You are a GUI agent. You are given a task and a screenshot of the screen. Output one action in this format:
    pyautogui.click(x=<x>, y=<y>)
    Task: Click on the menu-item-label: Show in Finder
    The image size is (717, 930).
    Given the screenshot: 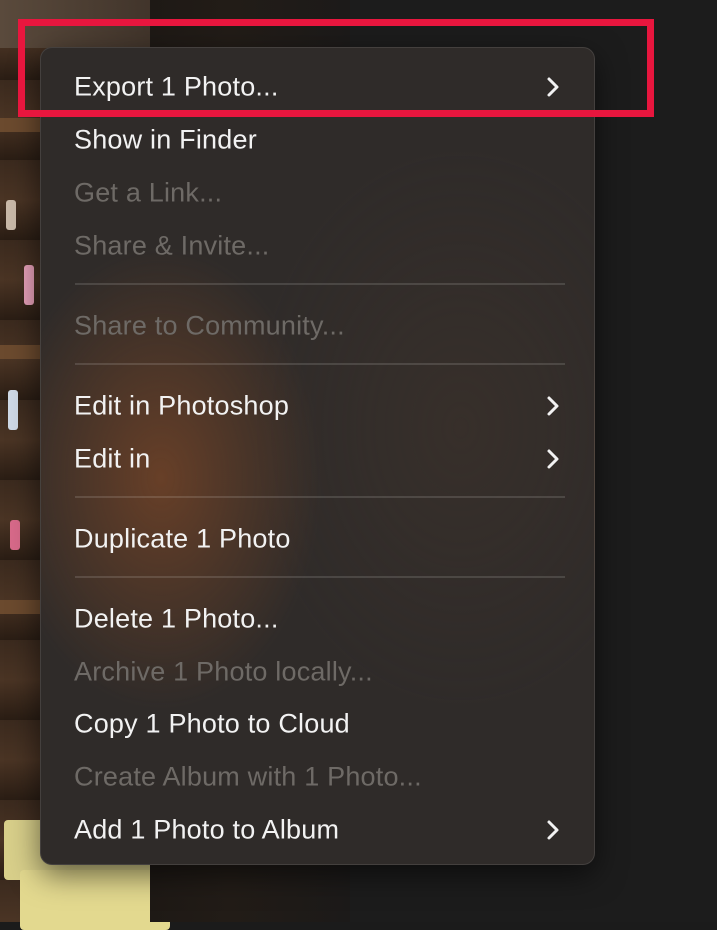 What is the action you would take?
    pyautogui.click(x=165, y=139)
    